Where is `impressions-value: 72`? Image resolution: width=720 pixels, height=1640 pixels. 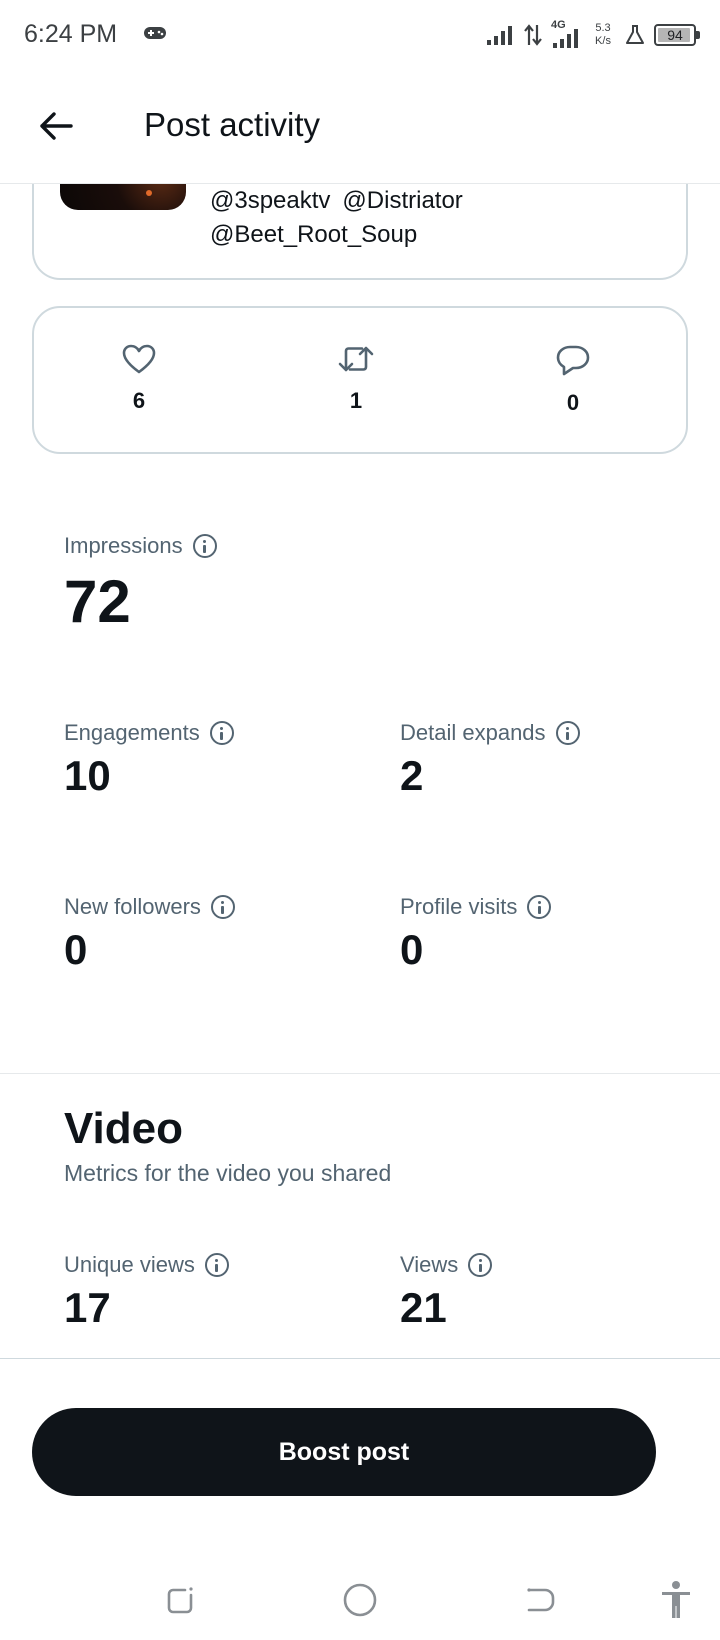 impressions-value: 72 is located at coordinates (97, 601).